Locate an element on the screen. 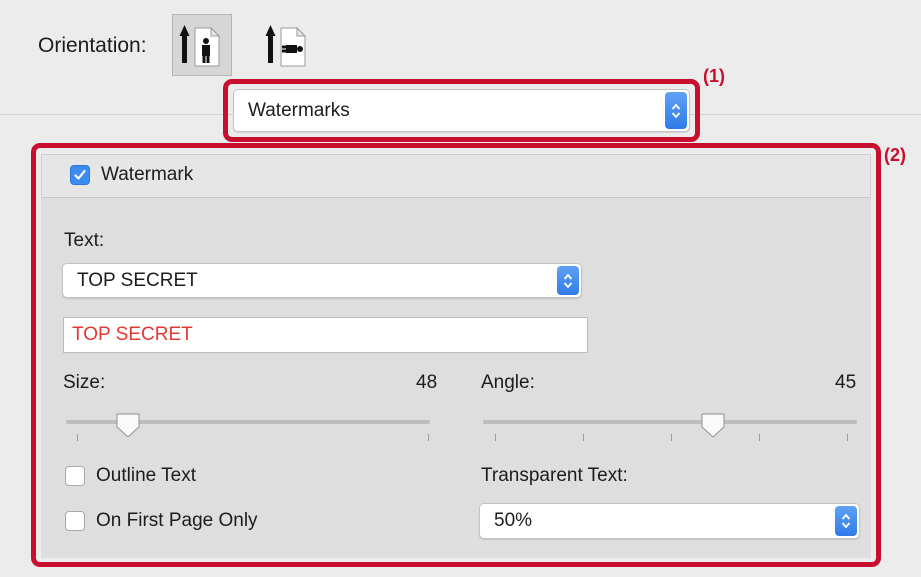  transparency-value: 50% is located at coordinates (513, 520).